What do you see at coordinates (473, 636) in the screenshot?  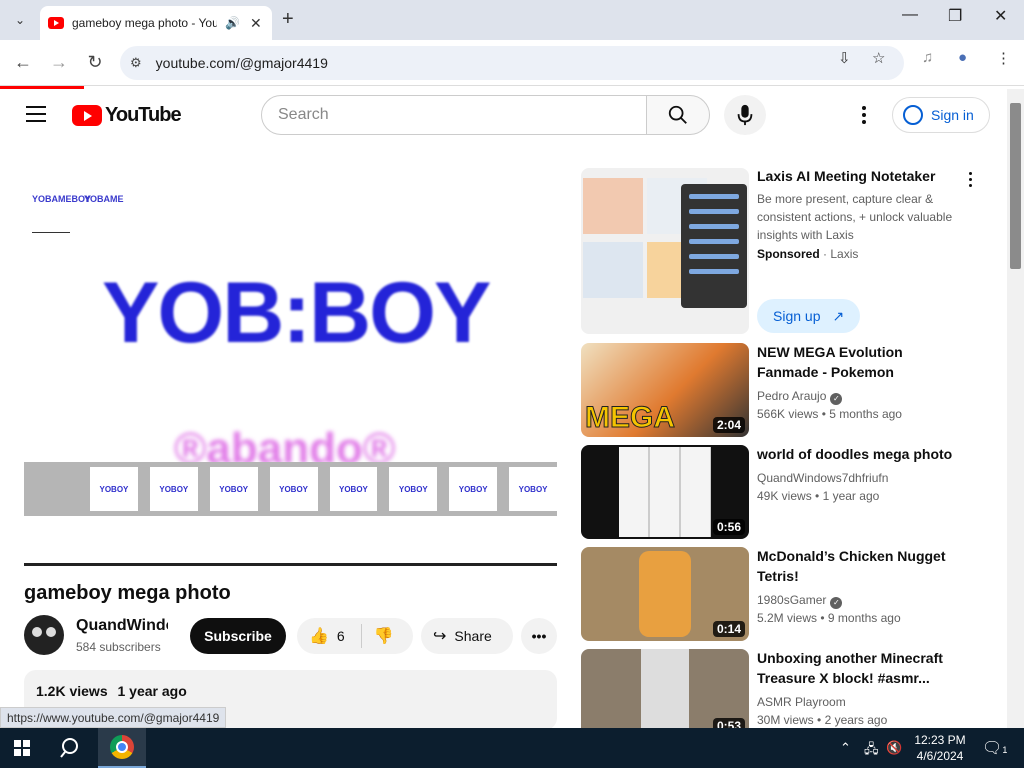 I see `share-label: Share` at bounding box center [473, 636].